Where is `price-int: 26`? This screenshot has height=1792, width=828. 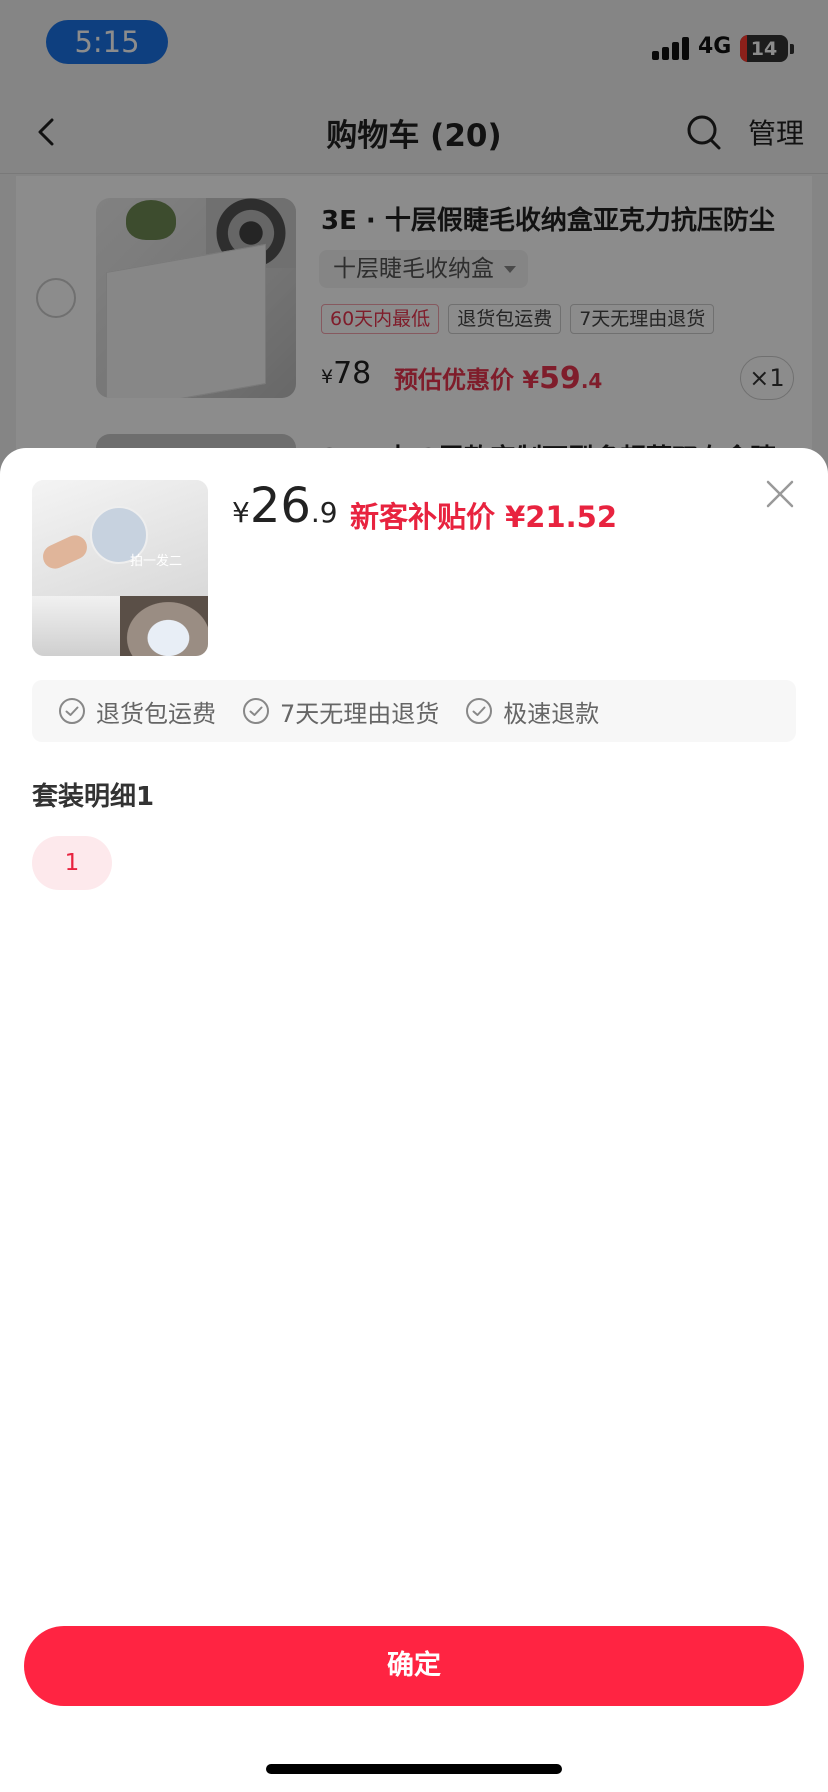 price-int: 26 is located at coordinates (280, 506).